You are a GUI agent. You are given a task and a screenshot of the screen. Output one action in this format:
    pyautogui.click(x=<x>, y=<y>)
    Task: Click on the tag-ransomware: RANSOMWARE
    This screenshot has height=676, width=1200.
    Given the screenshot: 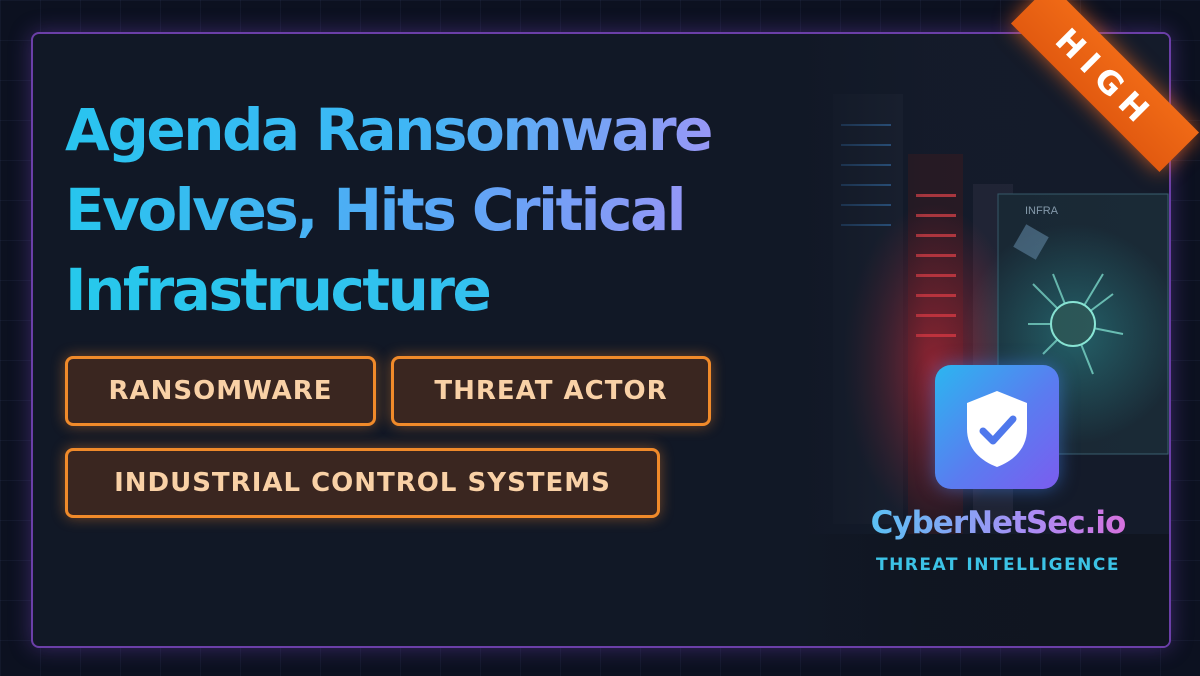 What is the action you would take?
    pyautogui.click(x=220, y=391)
    